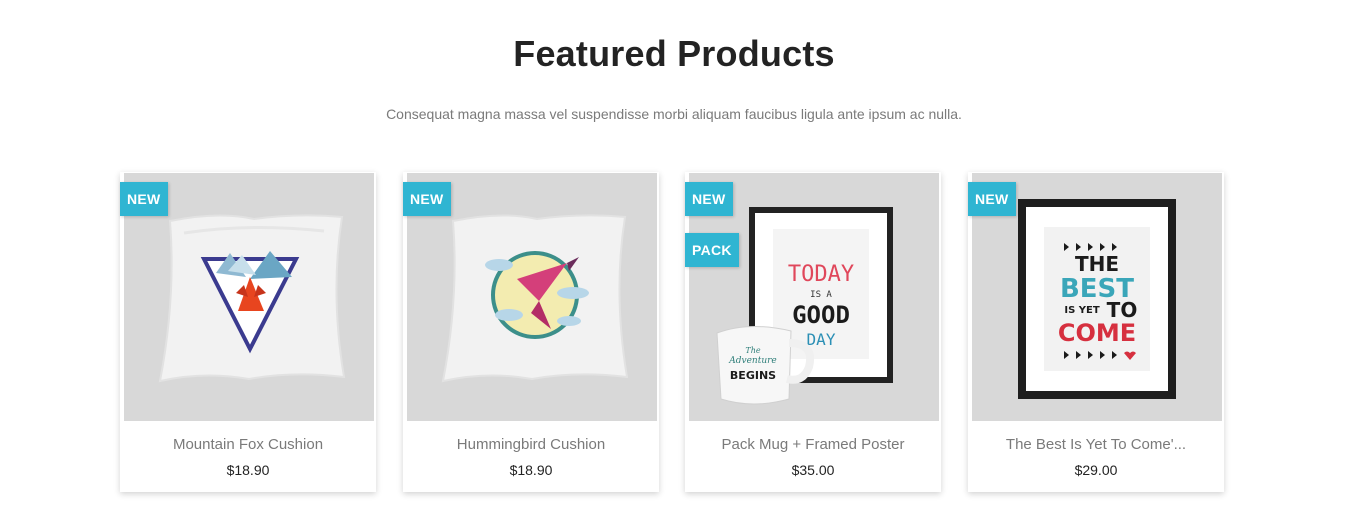  What do you see at coordinates (531, 332) in the screenshot?
I see `product-card-hummingbird: NEW Hummingbird Cushion $18.90` at bounding box center [531, 332].